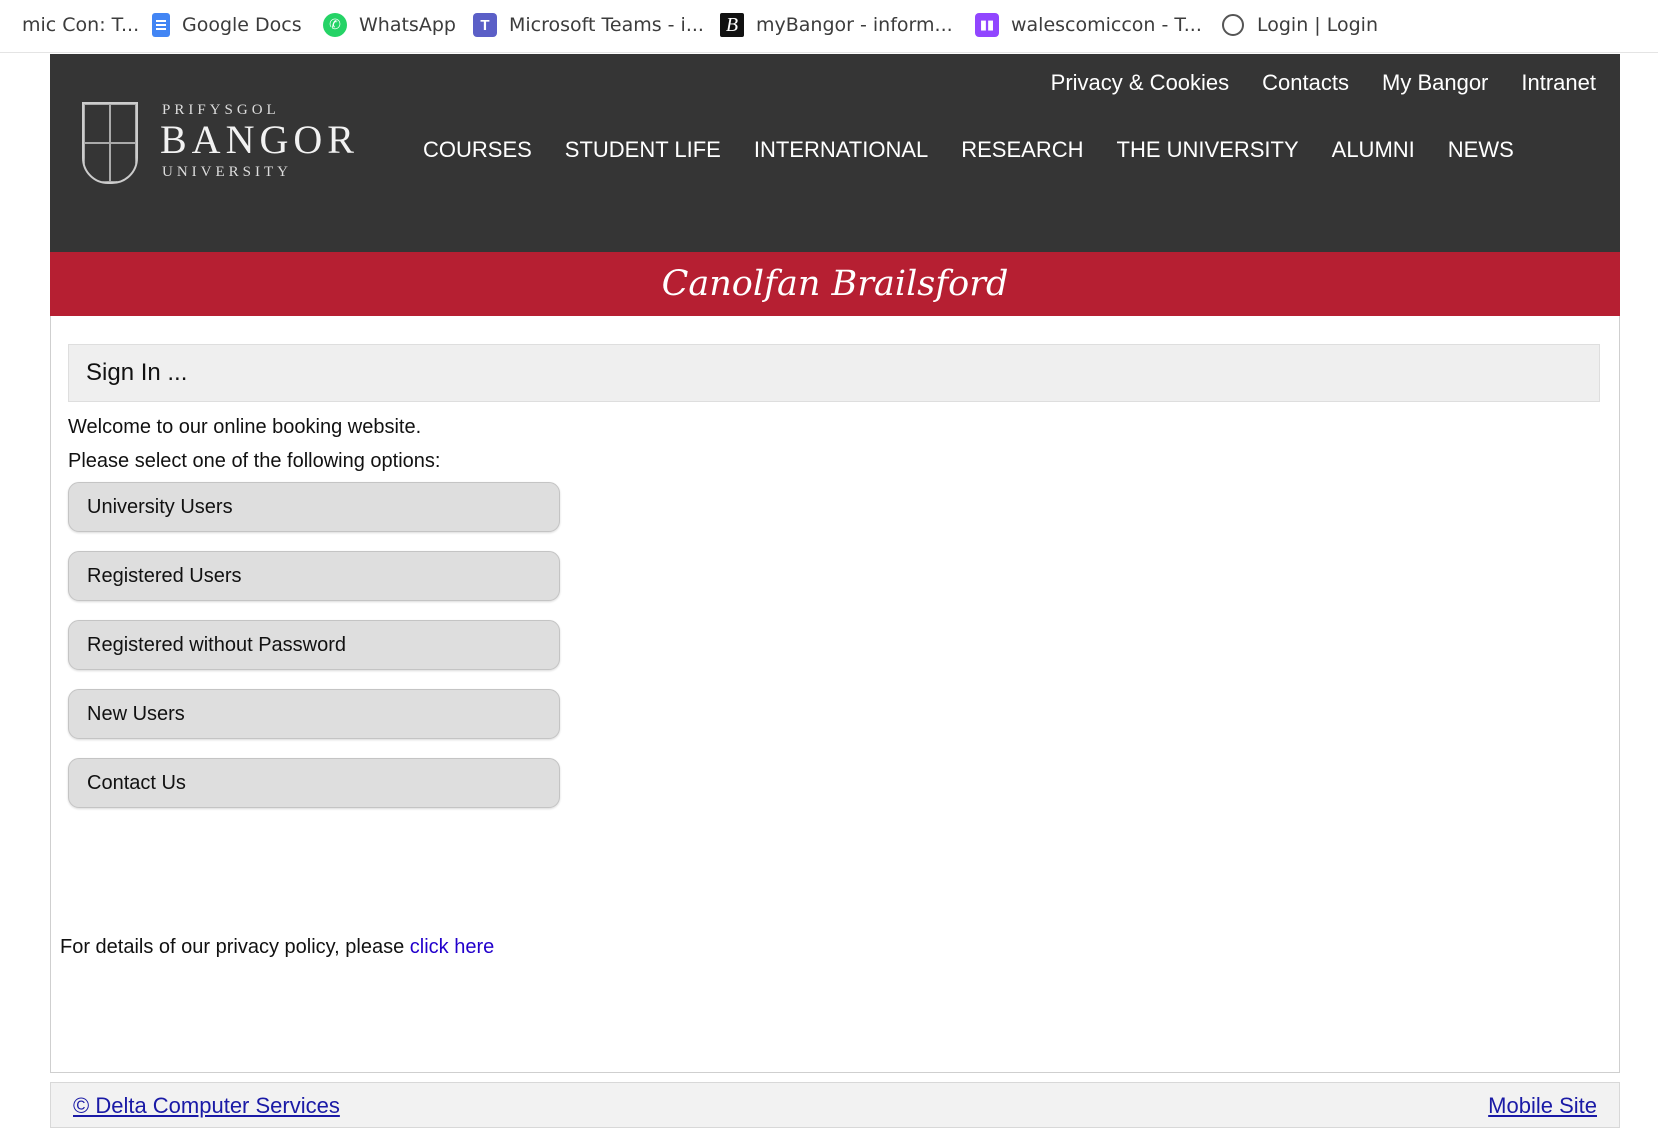 The image size is (1658, 1128). What do you see at coordinates (1317, 25) in the screenshot?
I see `bookmark-label: Login | Login` at bounding box center [1317, 25].